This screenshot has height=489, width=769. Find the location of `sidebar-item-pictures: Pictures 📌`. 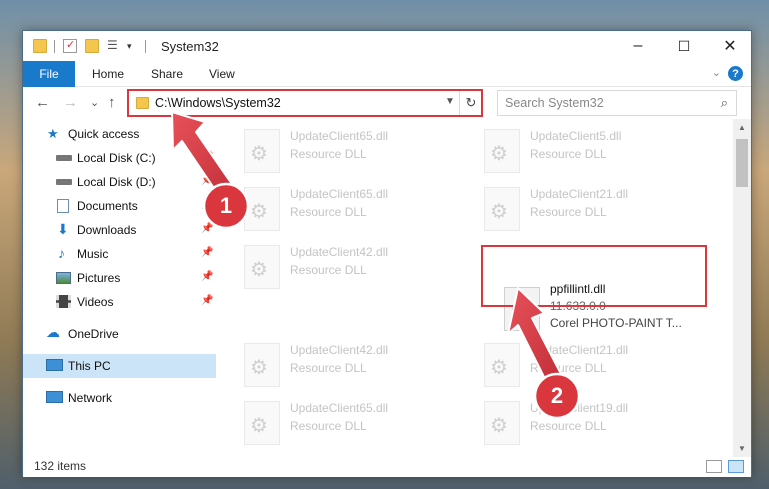

sidebar-item-pictures: Pictures 📌 is located at coordinates (119, 278).